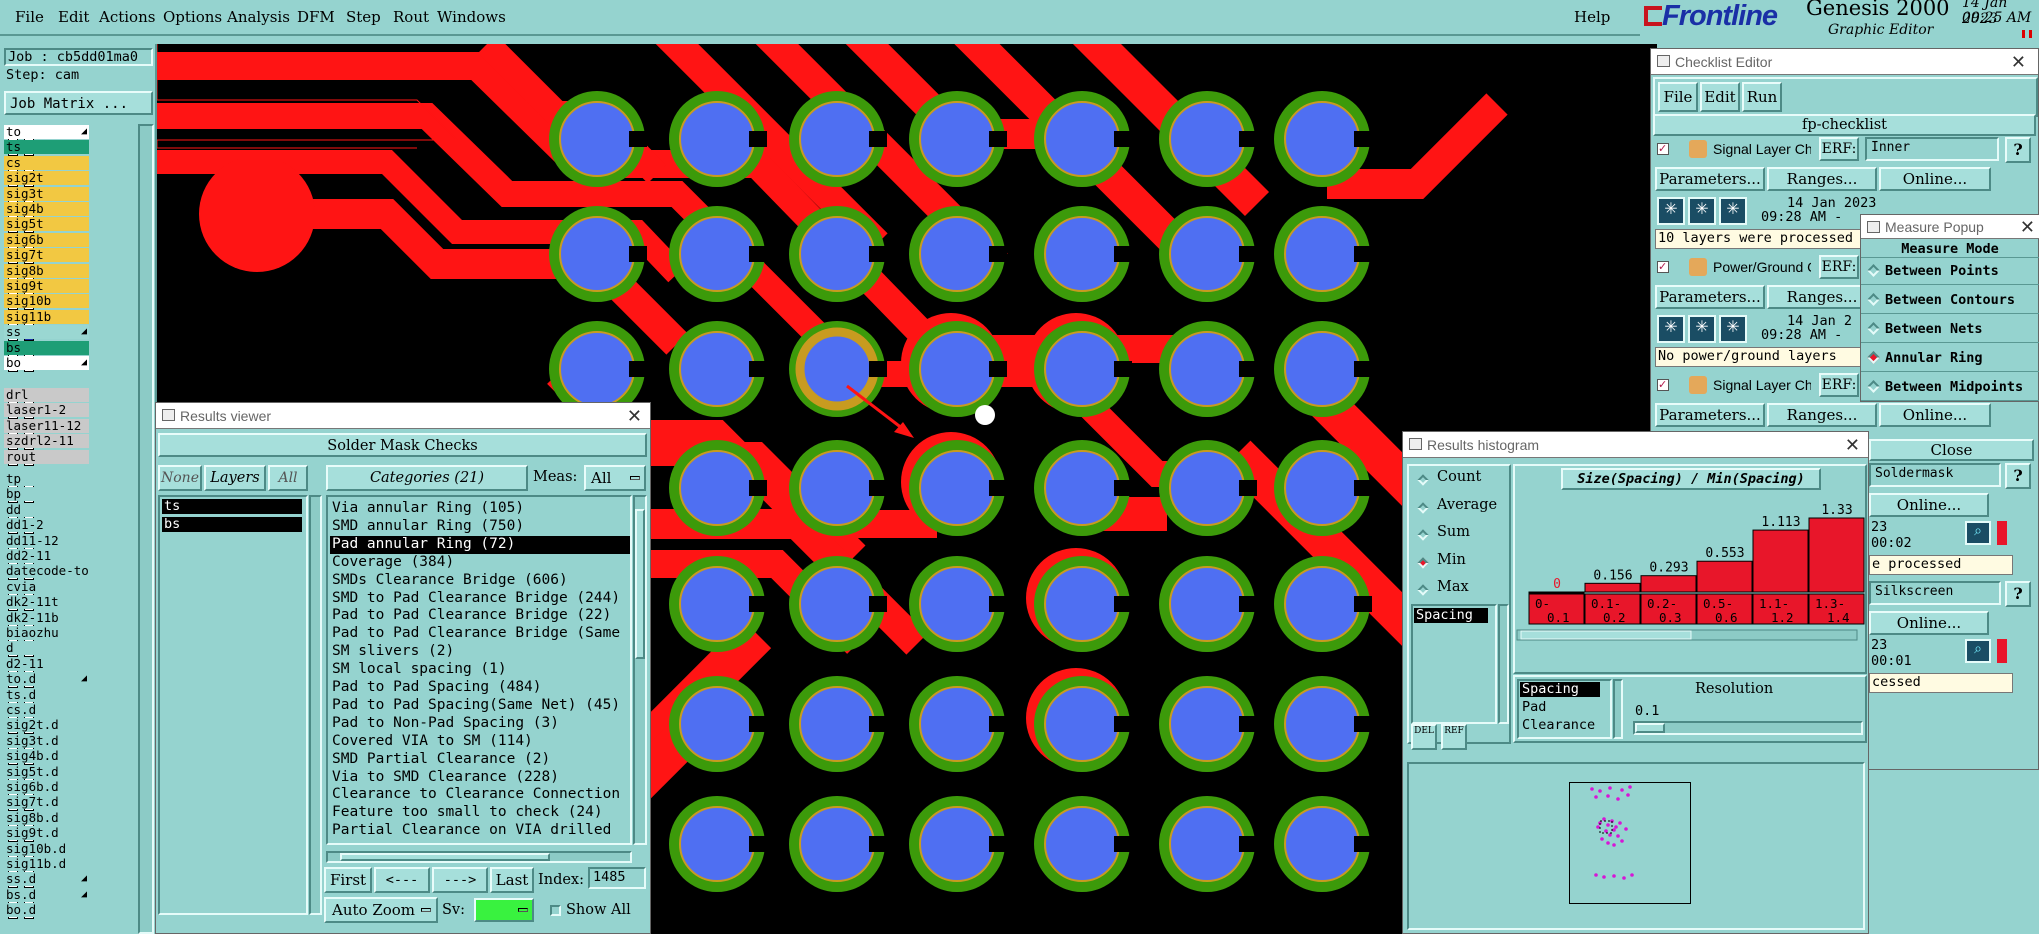 The height and width of the screenshot is (934, 2039). What do you see at coordinates (258, 17) in the screenshot?
I see `menu-analysis: Analysis` at bounding box center [258, 17].